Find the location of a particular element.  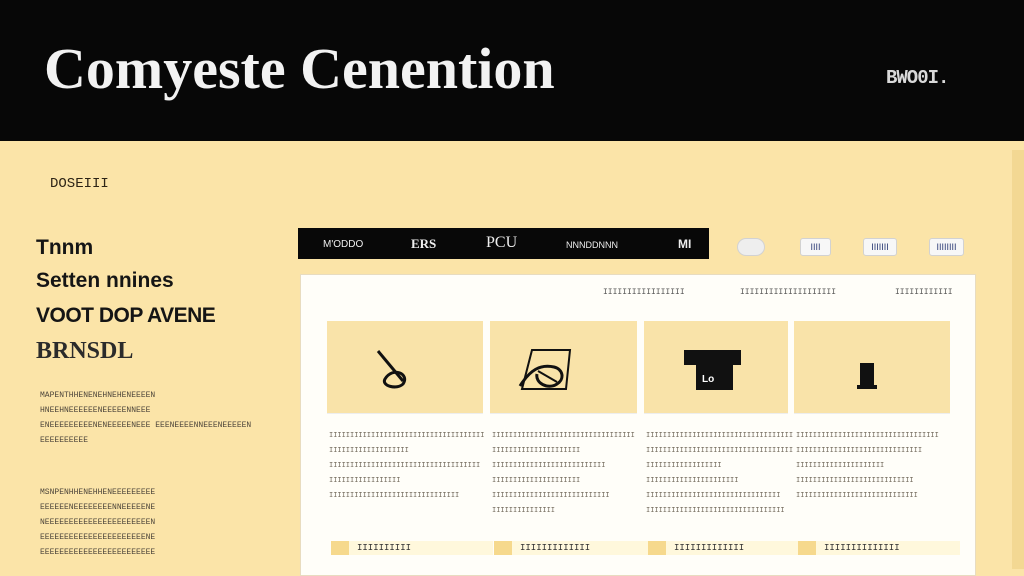

site-brand: Comyeste Cenention is located at coordinates (299, 69).